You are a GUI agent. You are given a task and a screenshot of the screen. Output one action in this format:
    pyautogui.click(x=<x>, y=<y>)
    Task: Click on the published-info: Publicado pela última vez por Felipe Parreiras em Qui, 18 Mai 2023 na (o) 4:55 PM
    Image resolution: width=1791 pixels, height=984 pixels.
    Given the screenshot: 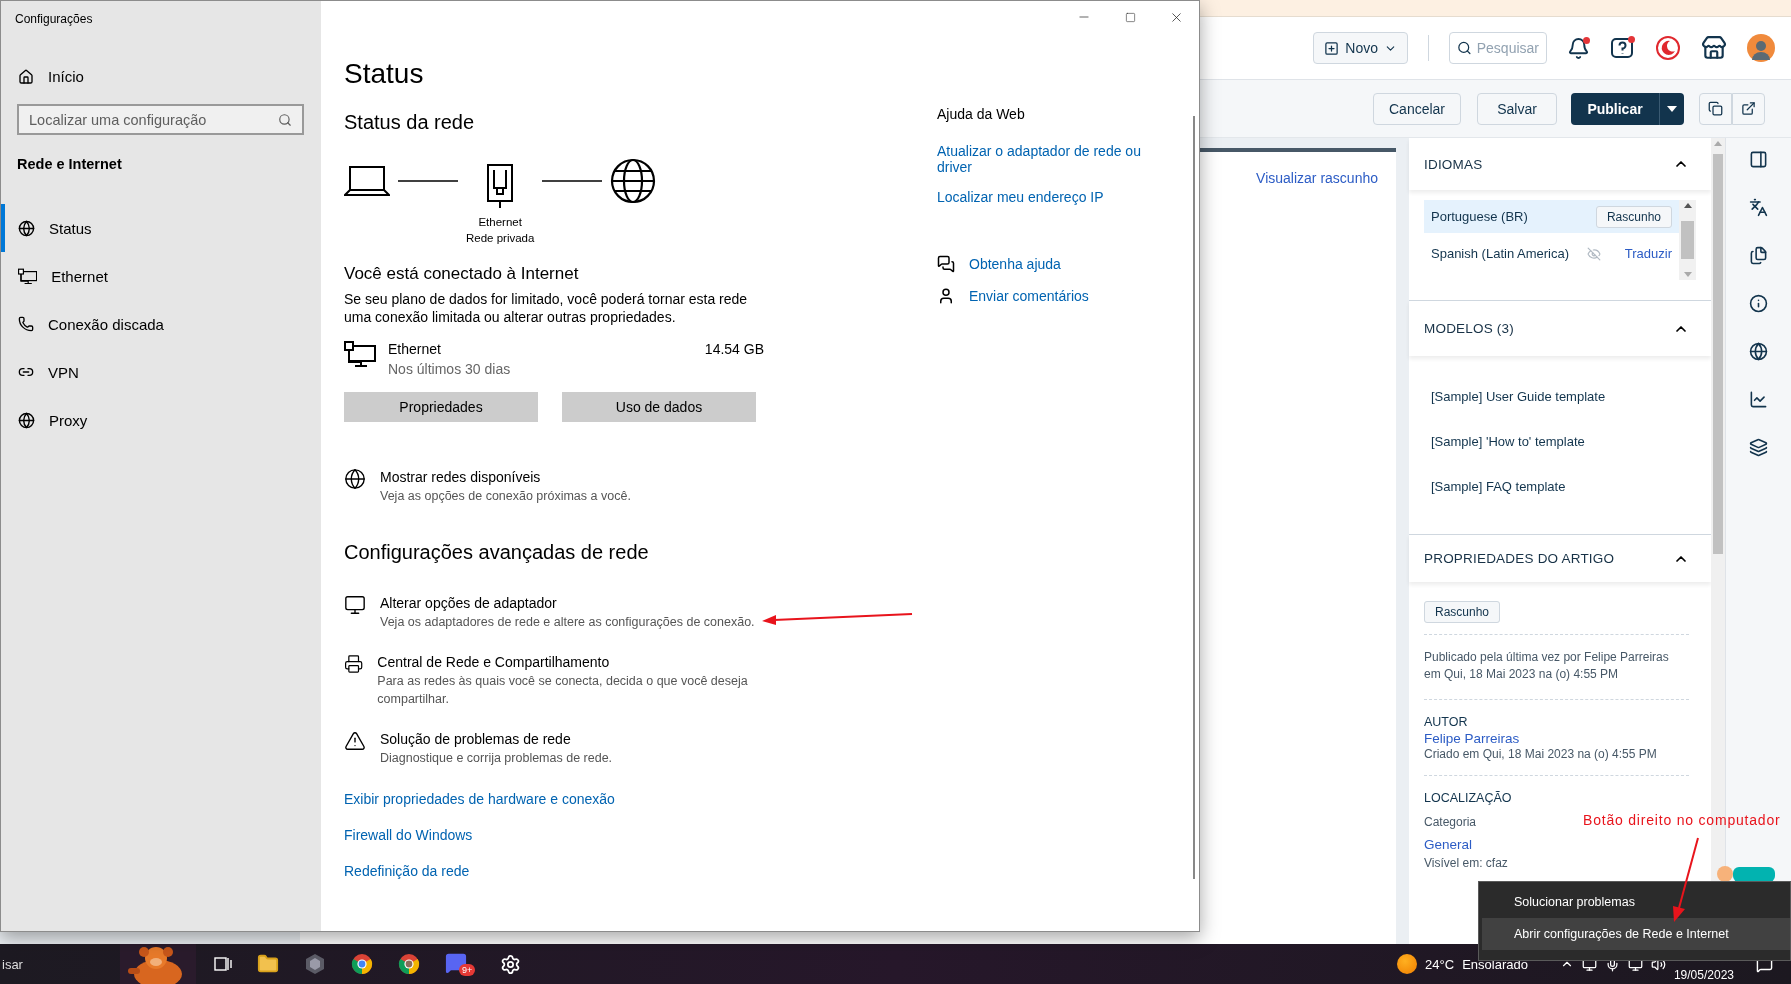 What is the action you would take?
    pyautogui.click(x=1547, y=666)
    